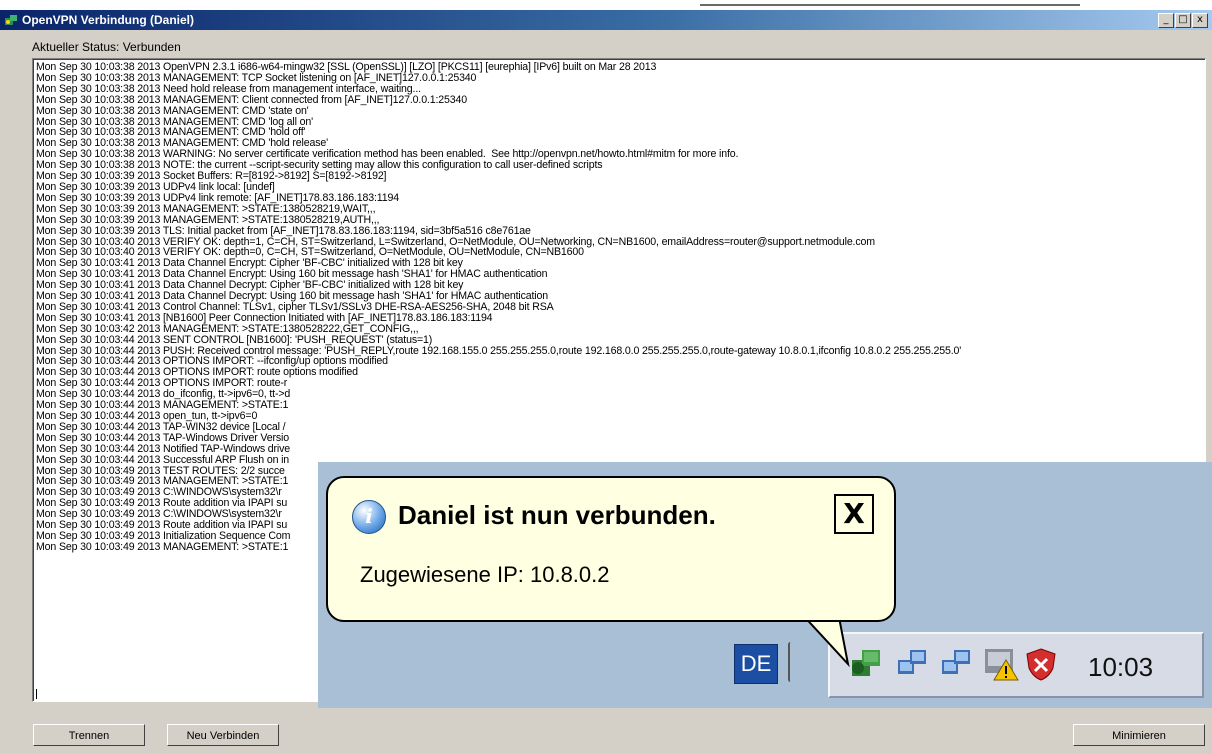 The width and height of the screenshot is (1212, 754). I want to click on tray-separator, so click(790, 662).